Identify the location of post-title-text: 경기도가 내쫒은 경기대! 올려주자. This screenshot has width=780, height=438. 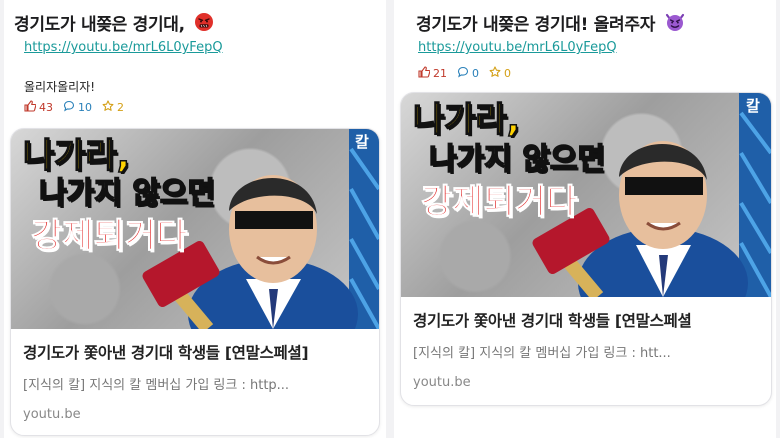
(536, 25).